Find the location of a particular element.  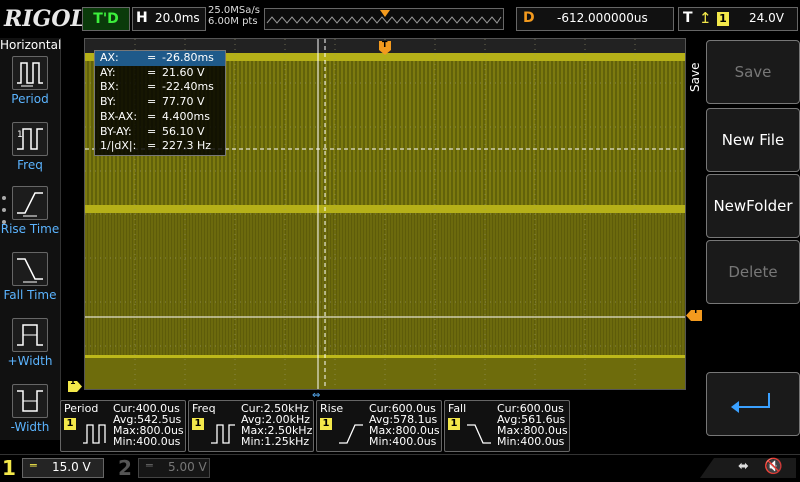

cursor-key: BX: is located at coordinates (109, 86).